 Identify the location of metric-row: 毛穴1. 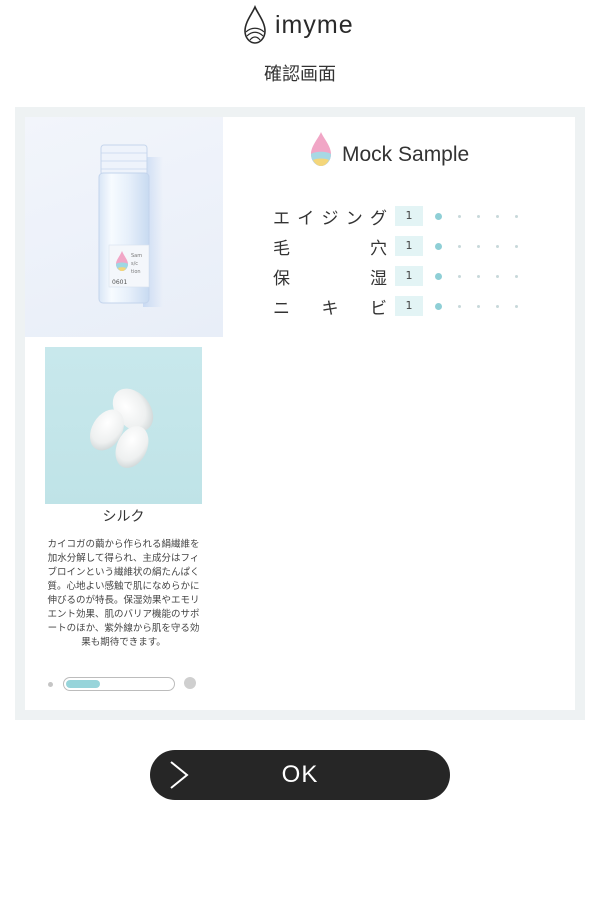
(408, 246).